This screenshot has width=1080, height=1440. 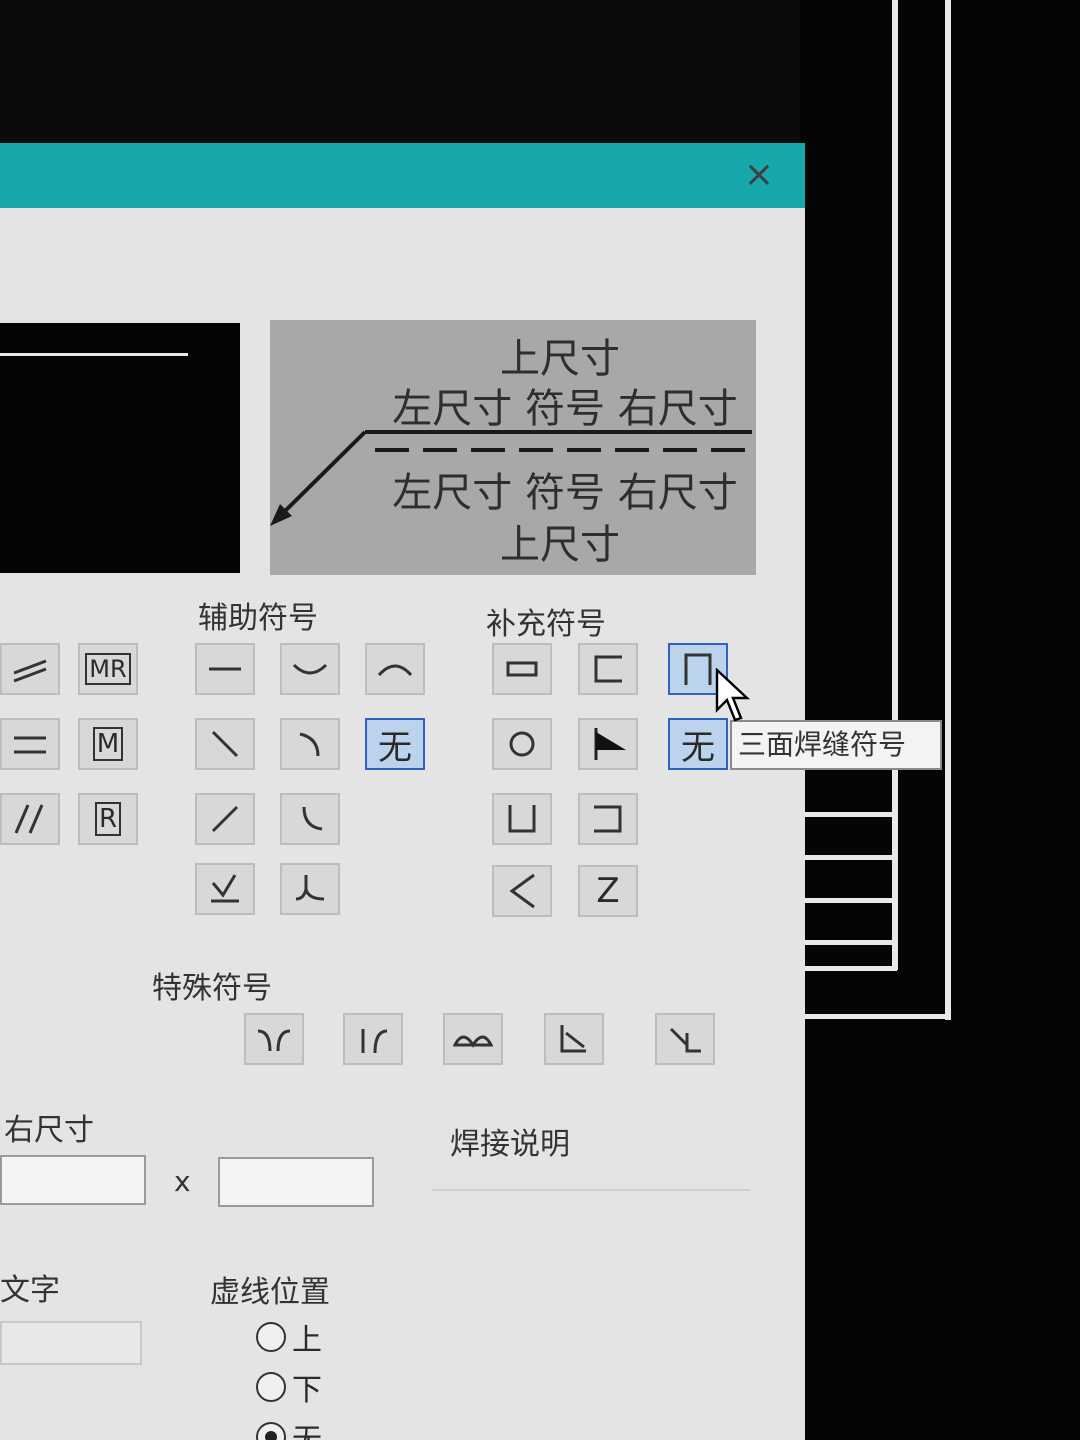 I want to click on aux-check-button, so click(x=225, y=889).